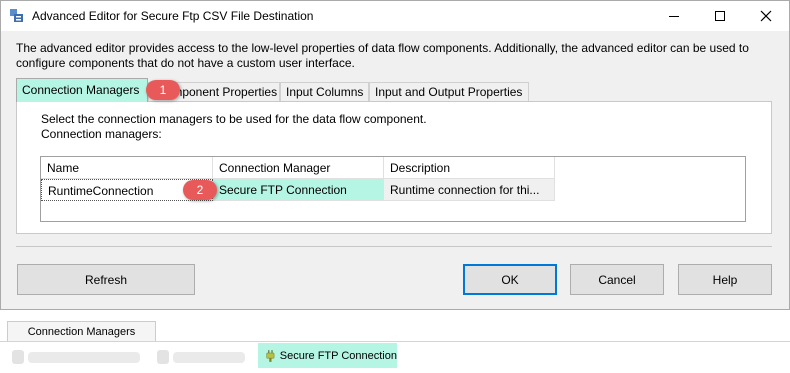 The height and width of the screenshot is (373, 790). I want to click on minimize-button, so click(674, 16).